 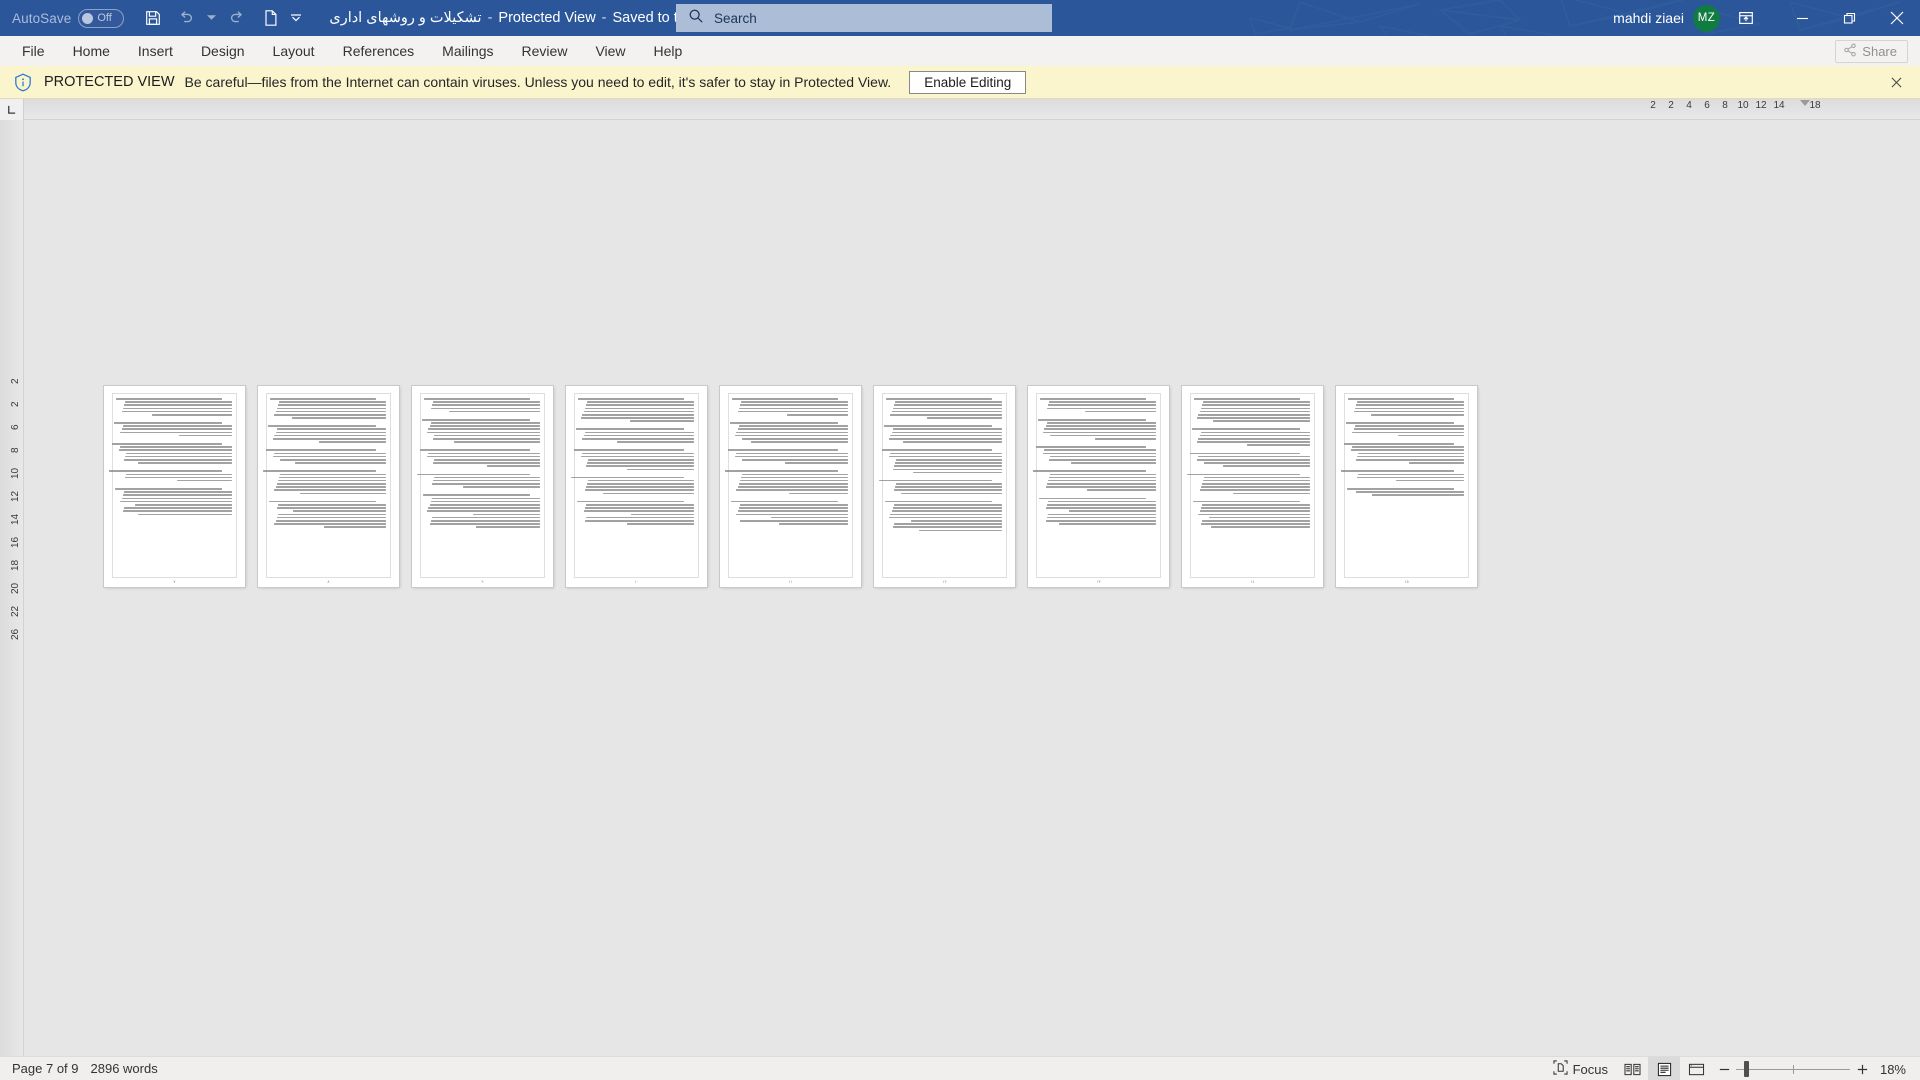 What do you see at coordinates (1746, 18) in the screenshot?
I see `ribbon-display-options-icon` at bounding box center [1746, 18].